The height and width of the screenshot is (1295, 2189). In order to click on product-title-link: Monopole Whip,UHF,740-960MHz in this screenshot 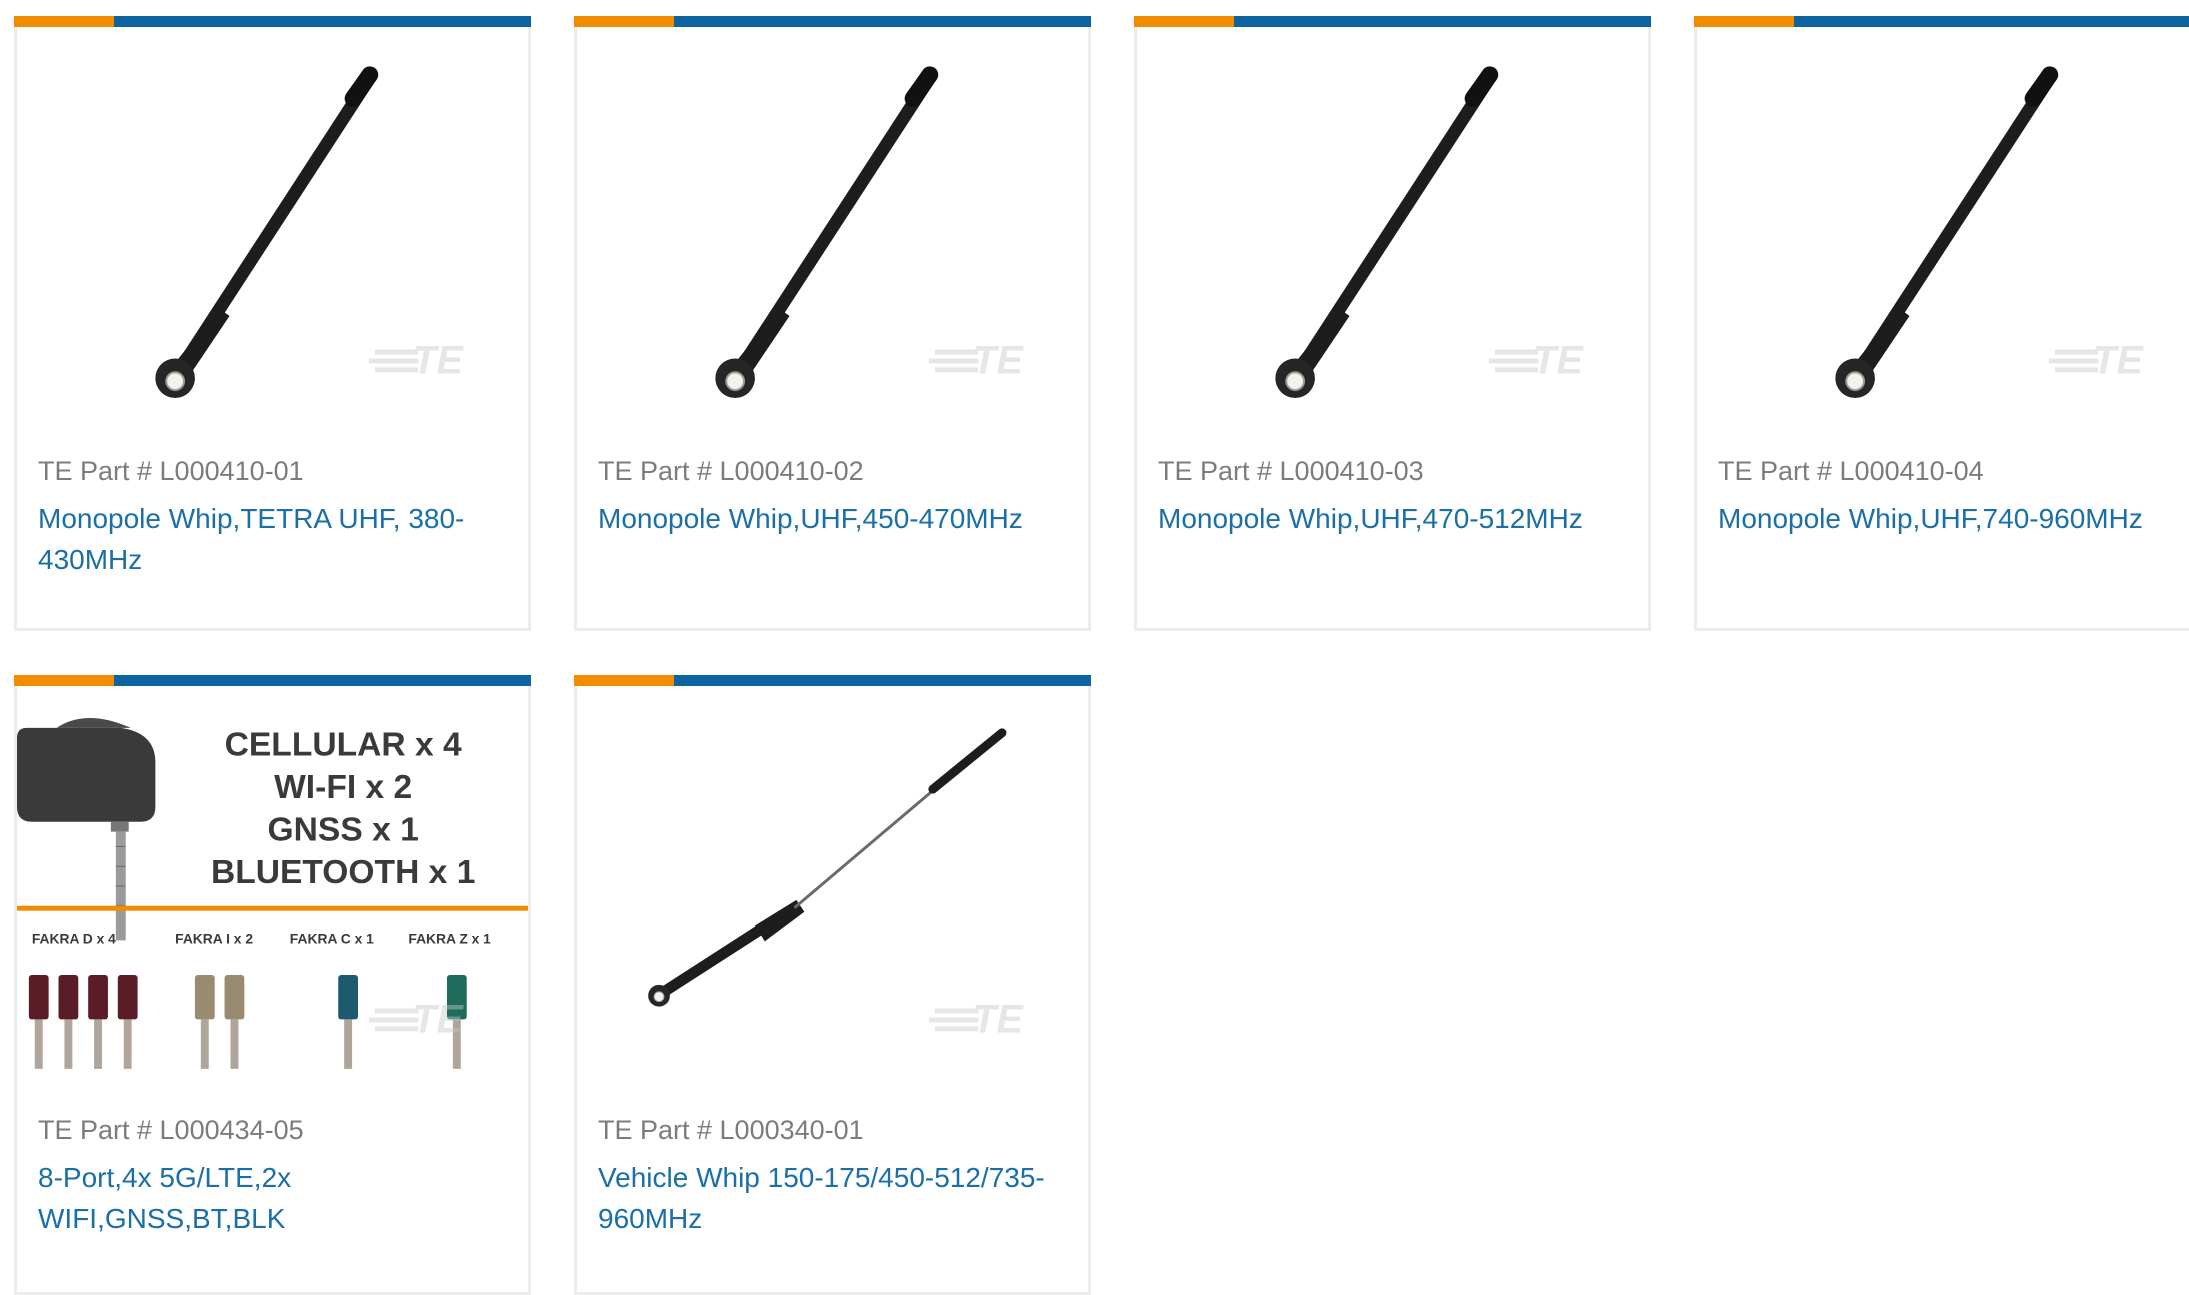, I will do `click(1953, 518)`.